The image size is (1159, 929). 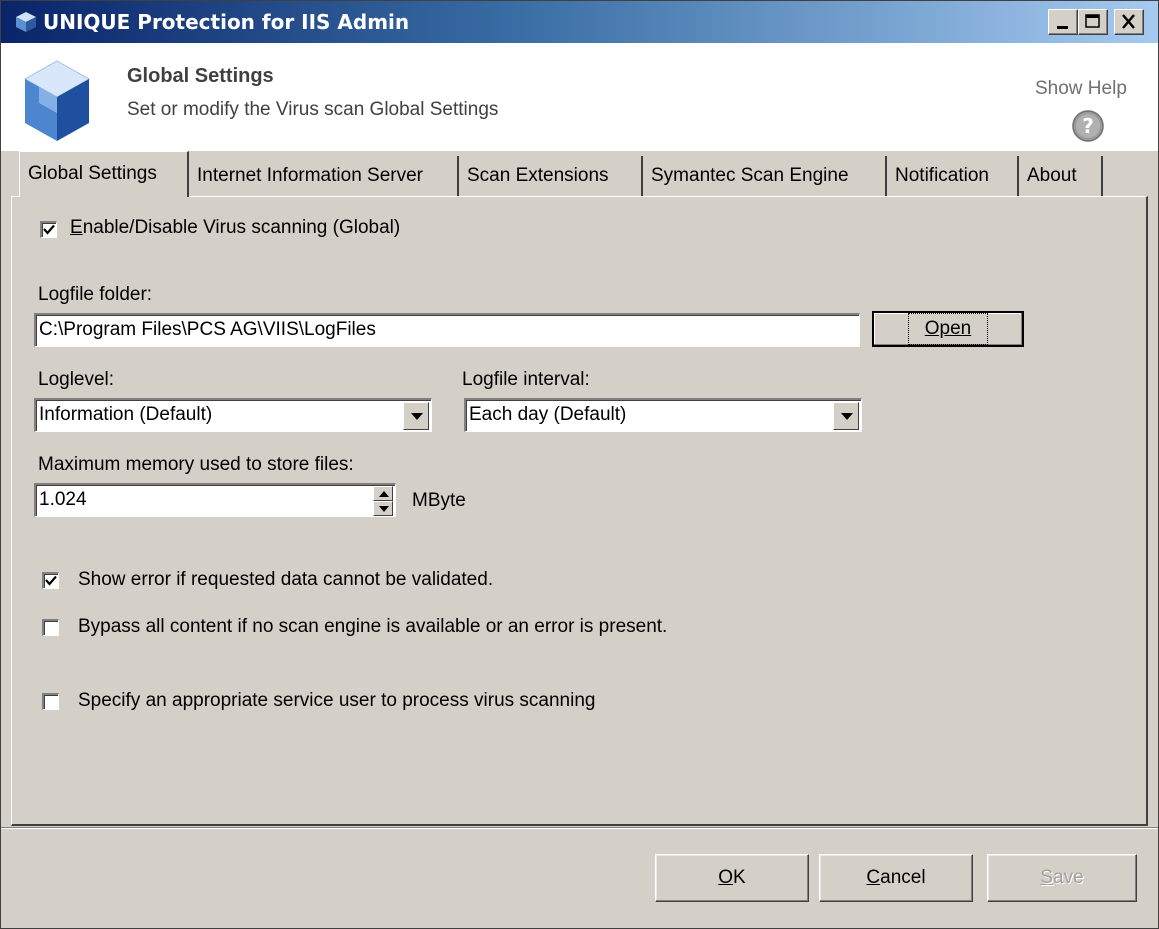 I want to click on logfile-interval-label: Logfile interval:, so click(x=526, y=379).